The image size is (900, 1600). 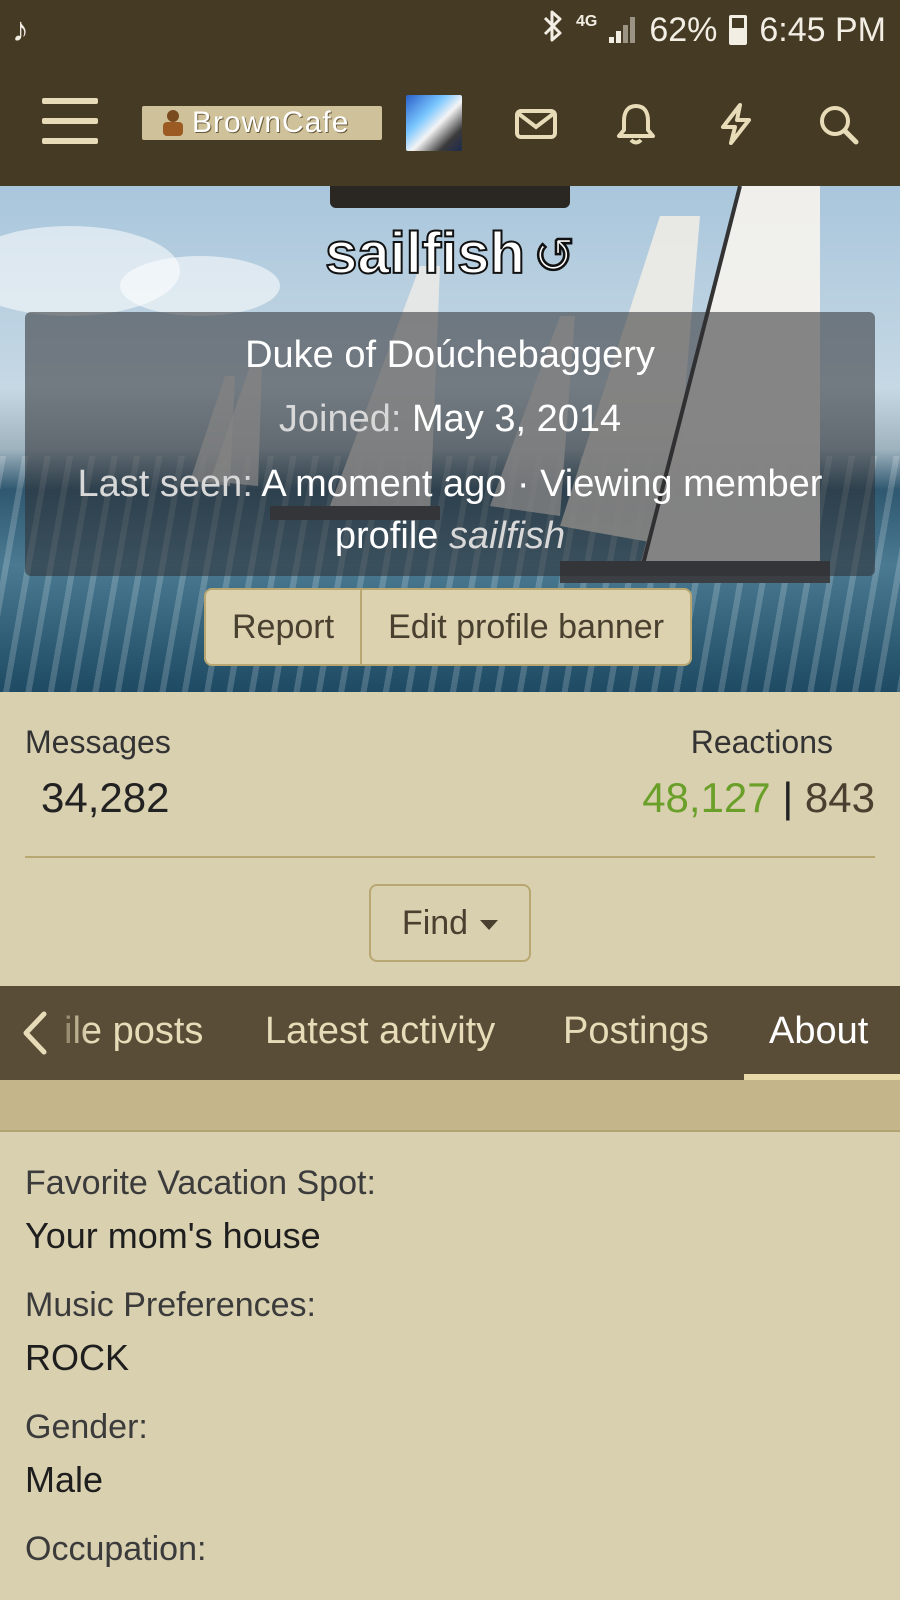 What do you see at coordinates (516, 419) in the screenshot?
I see `joined-date: May 3, 2014` at bounding box center [516, 419].